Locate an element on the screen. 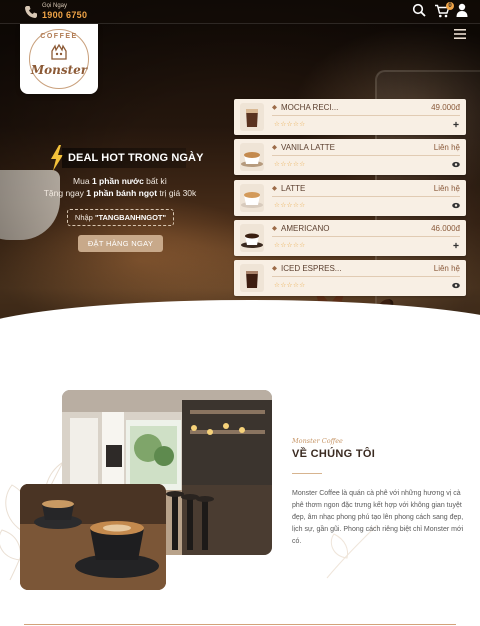 The width and height of the screenshot is (480, 626). promo-code: "TANGBANHNGOT" is located at coordinates (130, 217).